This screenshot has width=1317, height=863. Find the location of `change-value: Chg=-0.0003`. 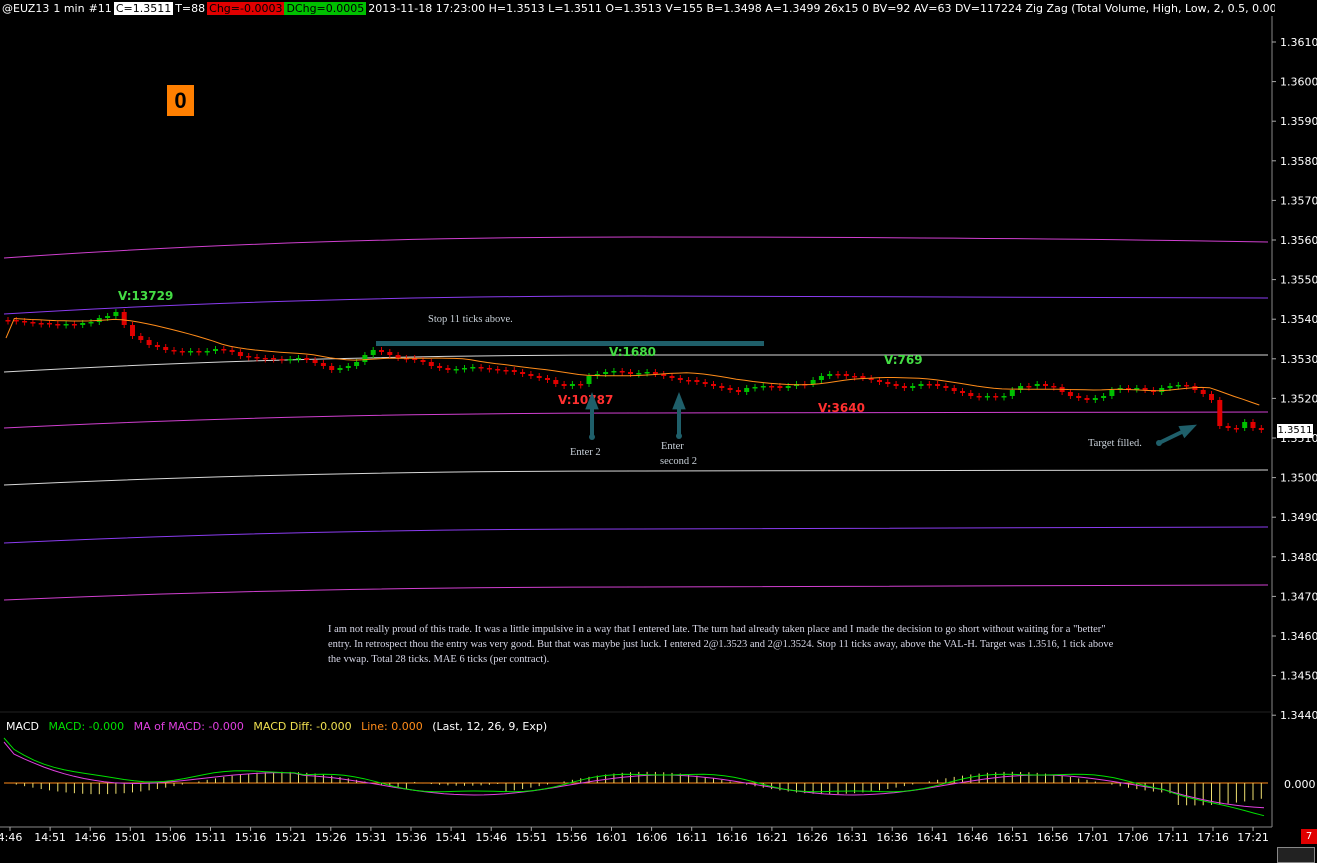

change-value: Chg=-0.0003 is located at coordinates (246, 8).